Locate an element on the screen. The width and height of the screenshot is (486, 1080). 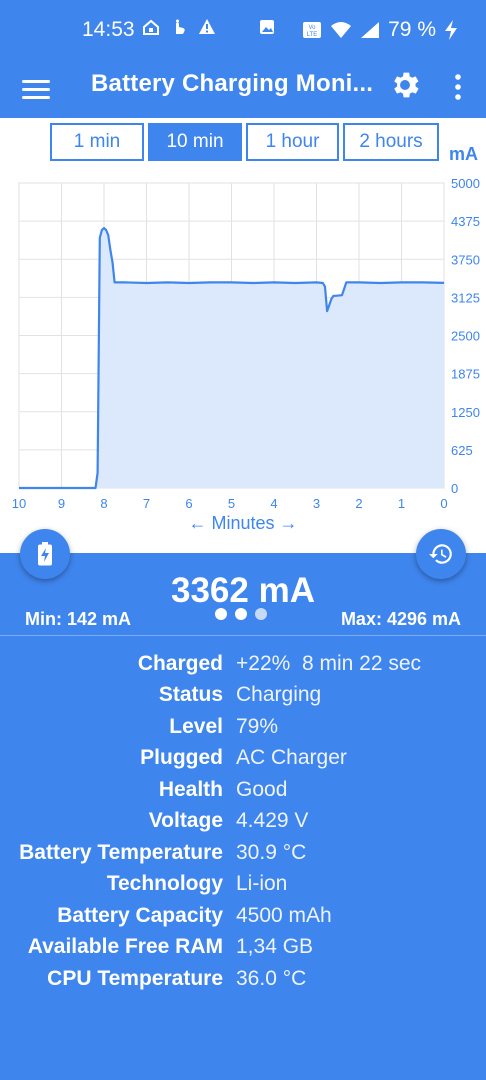
info-value: 4.429 V is located at coordinates (272, 821).